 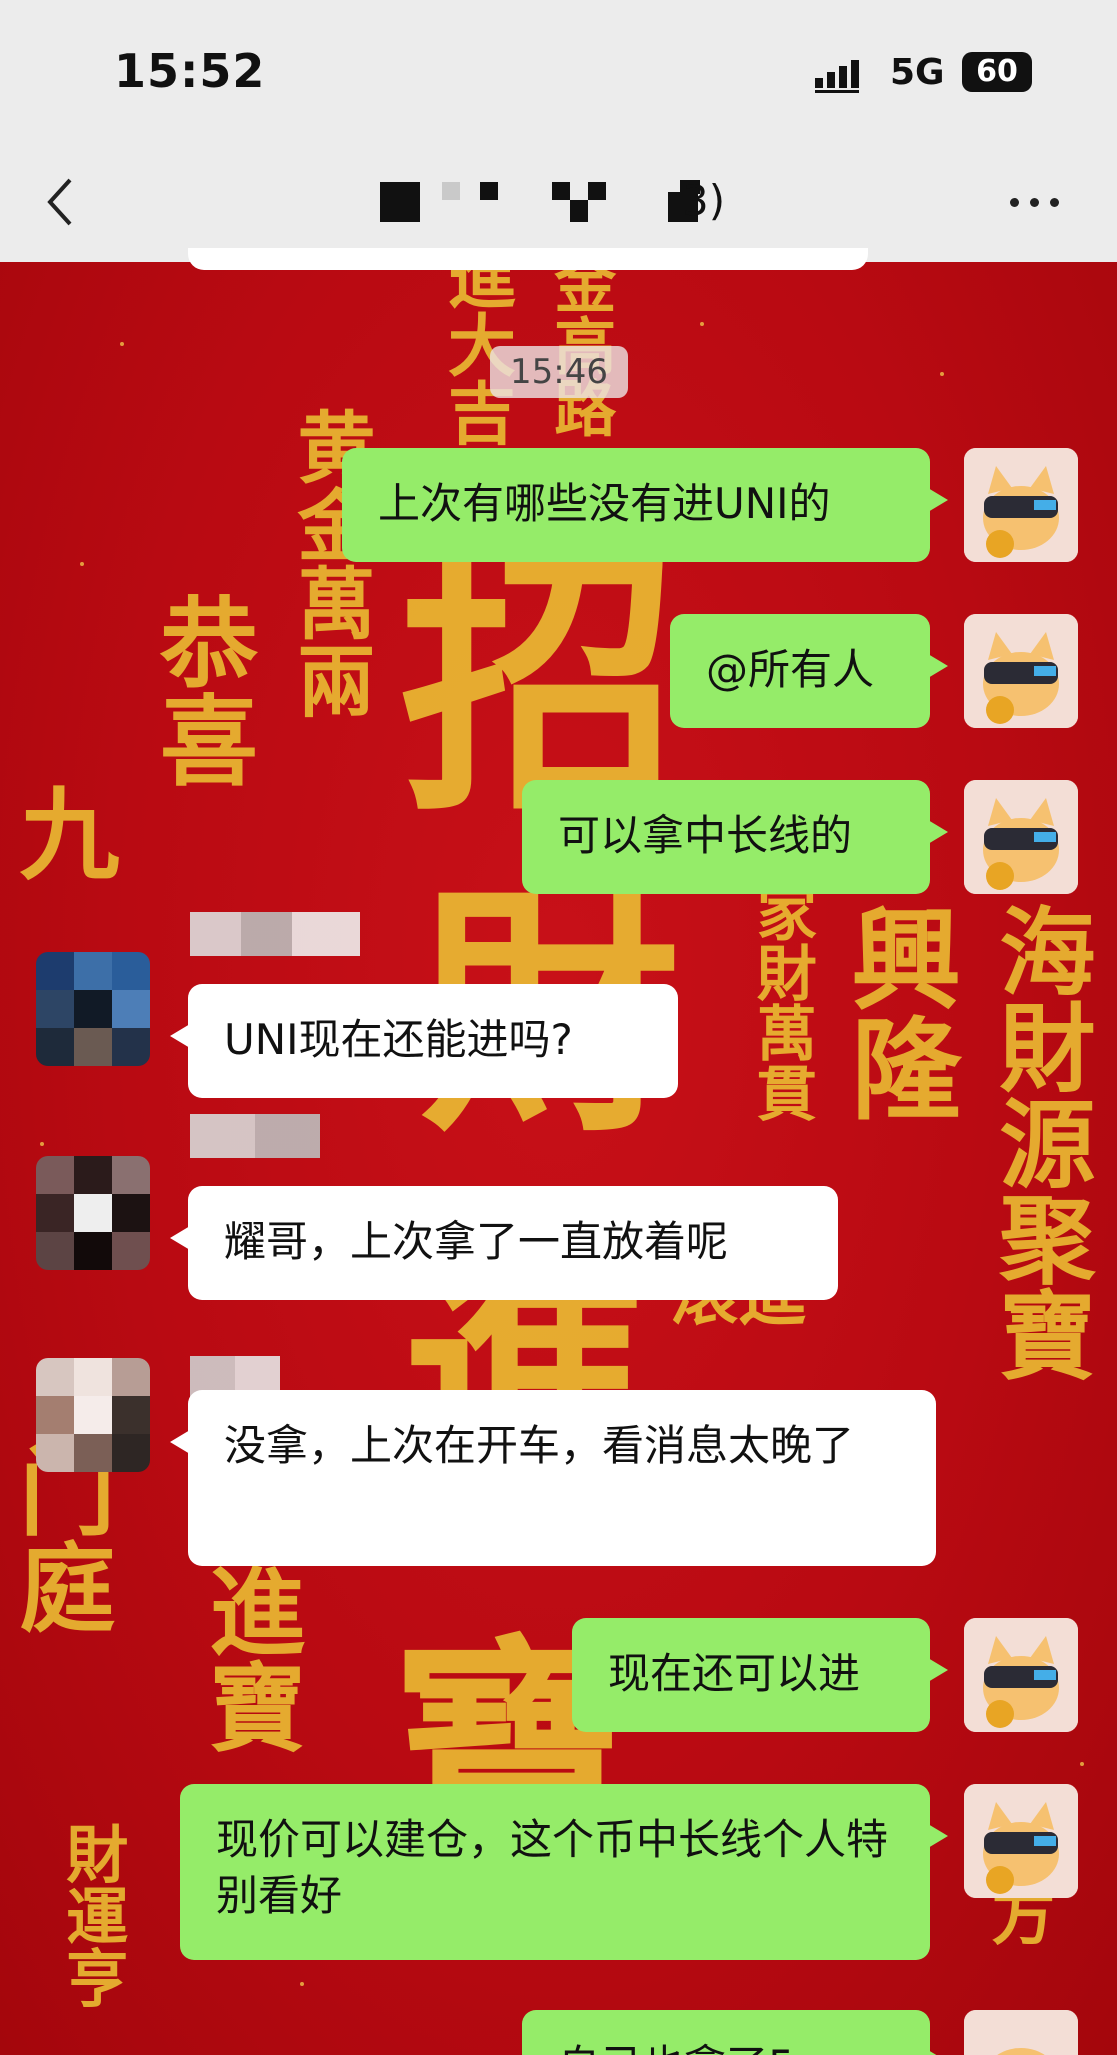 I want to click on bg-calligraphy: 海財源聚寶, so click(x=1039, y=1142).